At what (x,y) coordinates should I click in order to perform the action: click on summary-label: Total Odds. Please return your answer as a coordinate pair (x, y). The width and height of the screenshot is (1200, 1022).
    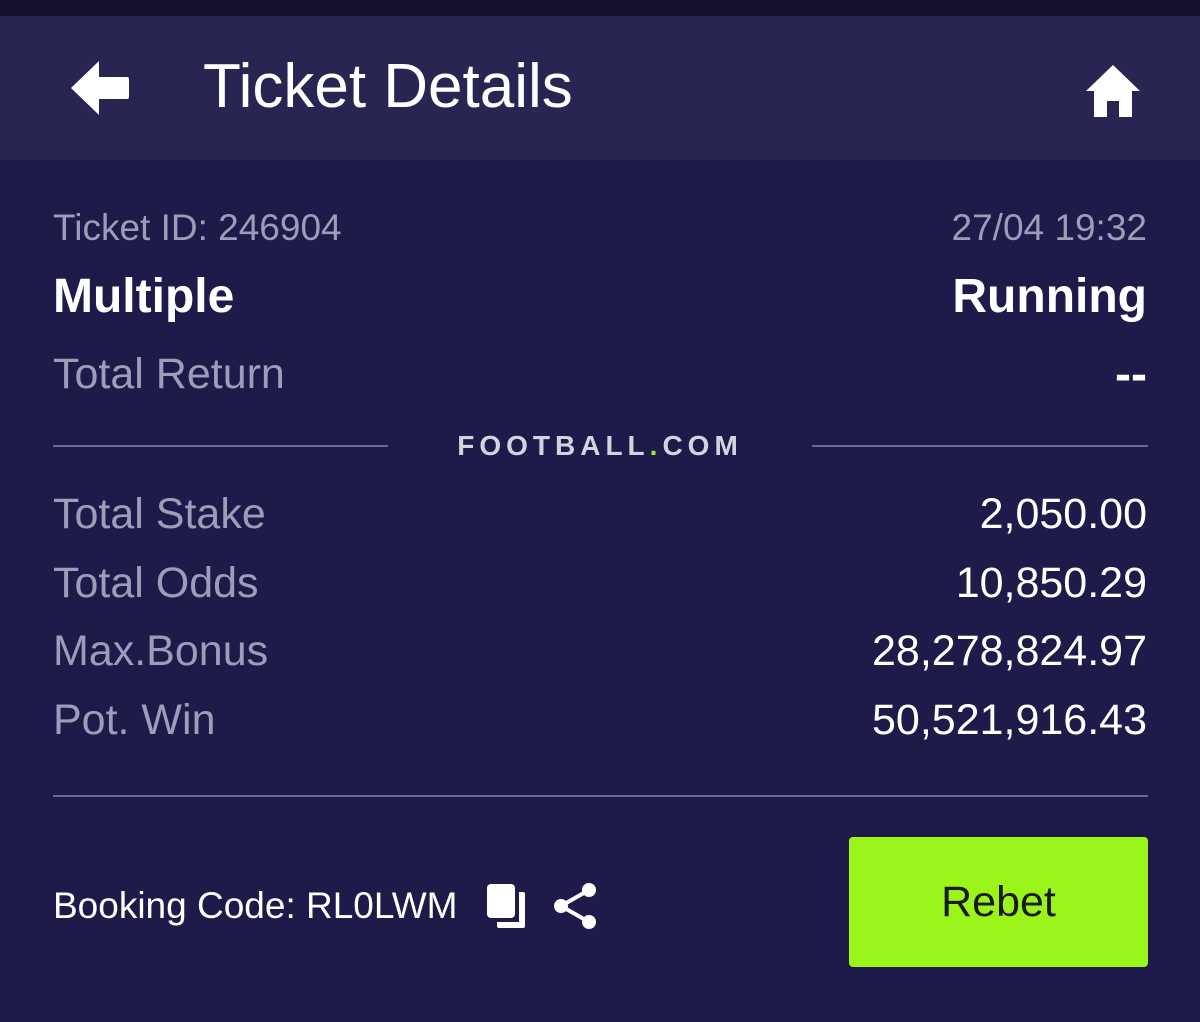
    Looking at the image, I should click on (156, 582).